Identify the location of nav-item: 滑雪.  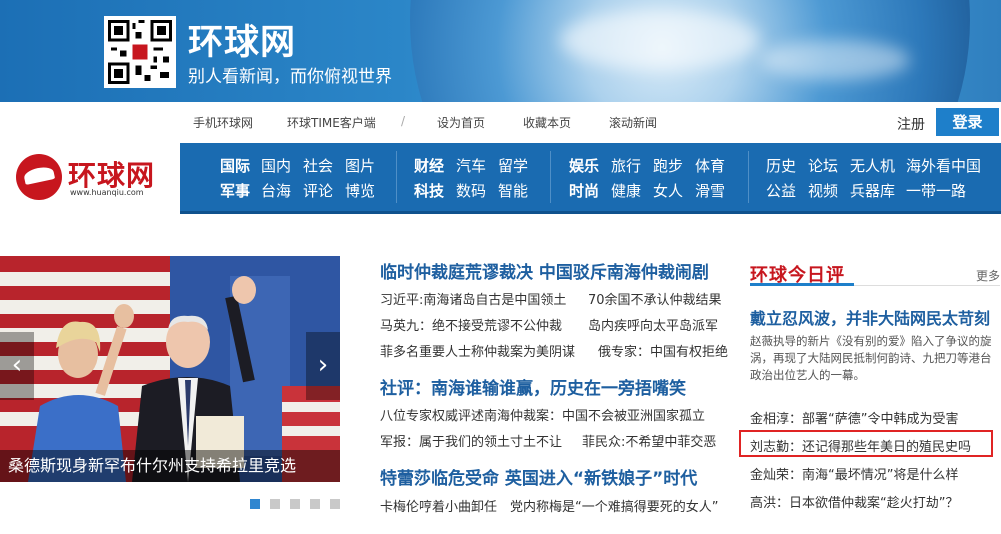
(710, 190).